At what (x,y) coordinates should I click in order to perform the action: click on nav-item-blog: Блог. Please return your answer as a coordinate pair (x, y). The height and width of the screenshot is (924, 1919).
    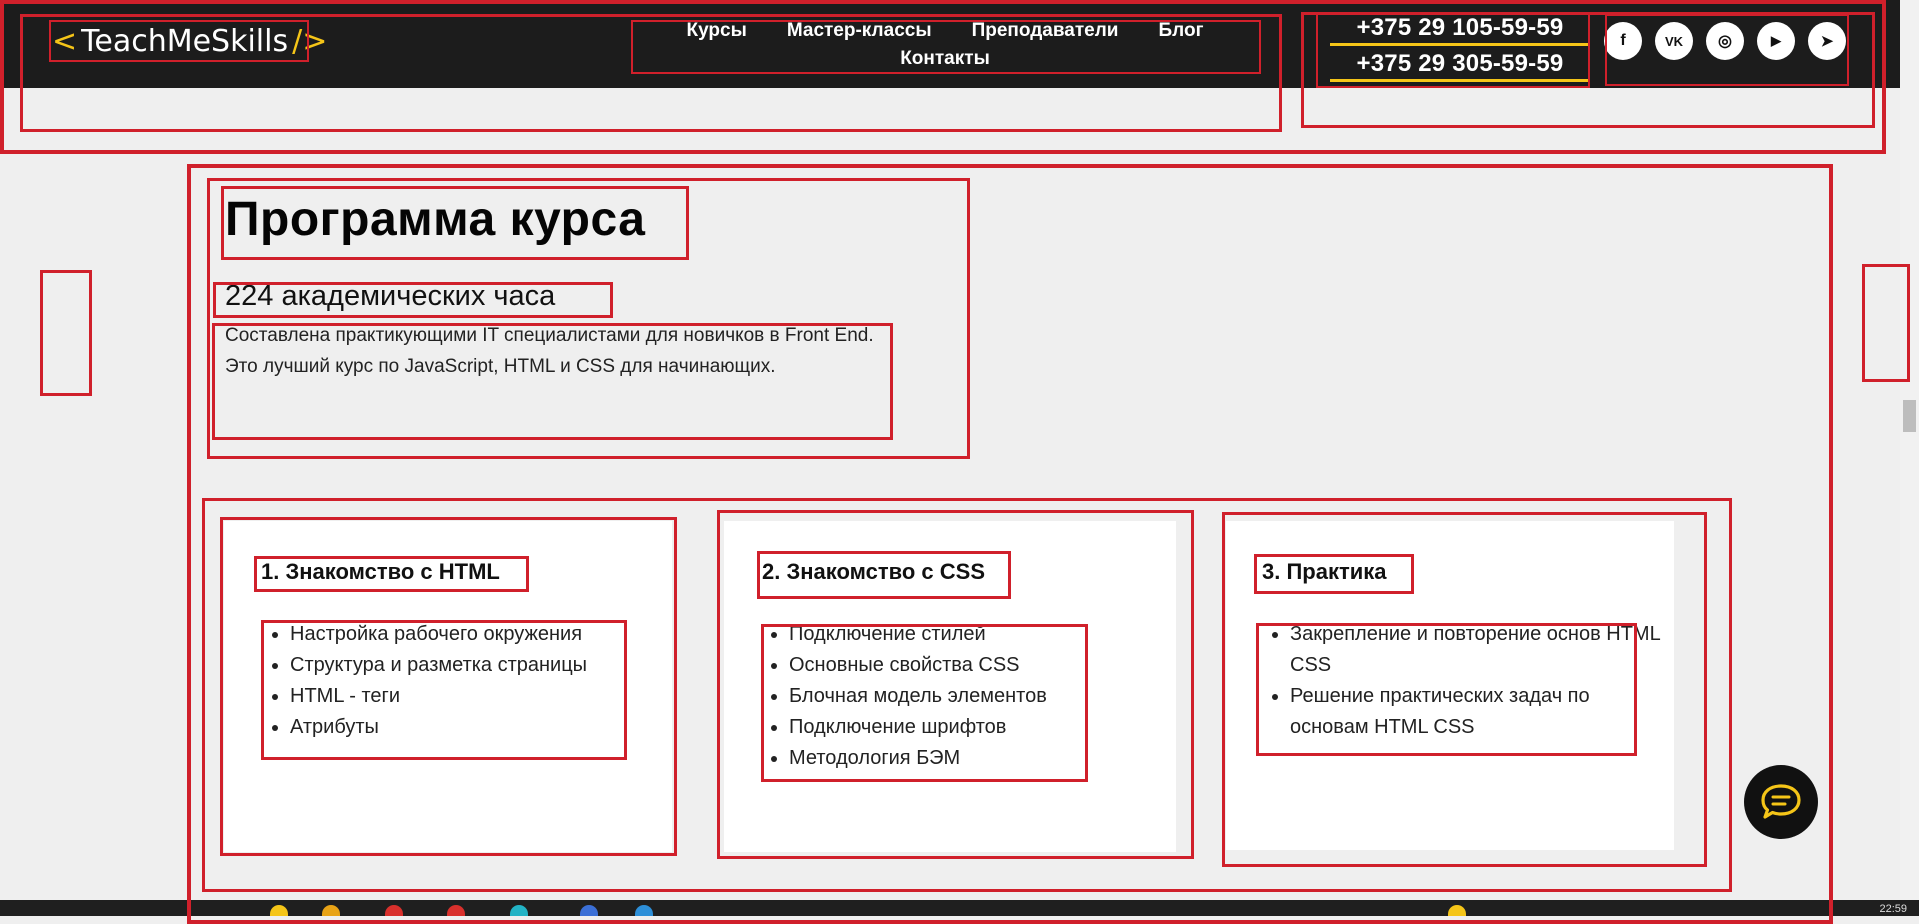
    Looking at the image, I should click on (1180, 31).